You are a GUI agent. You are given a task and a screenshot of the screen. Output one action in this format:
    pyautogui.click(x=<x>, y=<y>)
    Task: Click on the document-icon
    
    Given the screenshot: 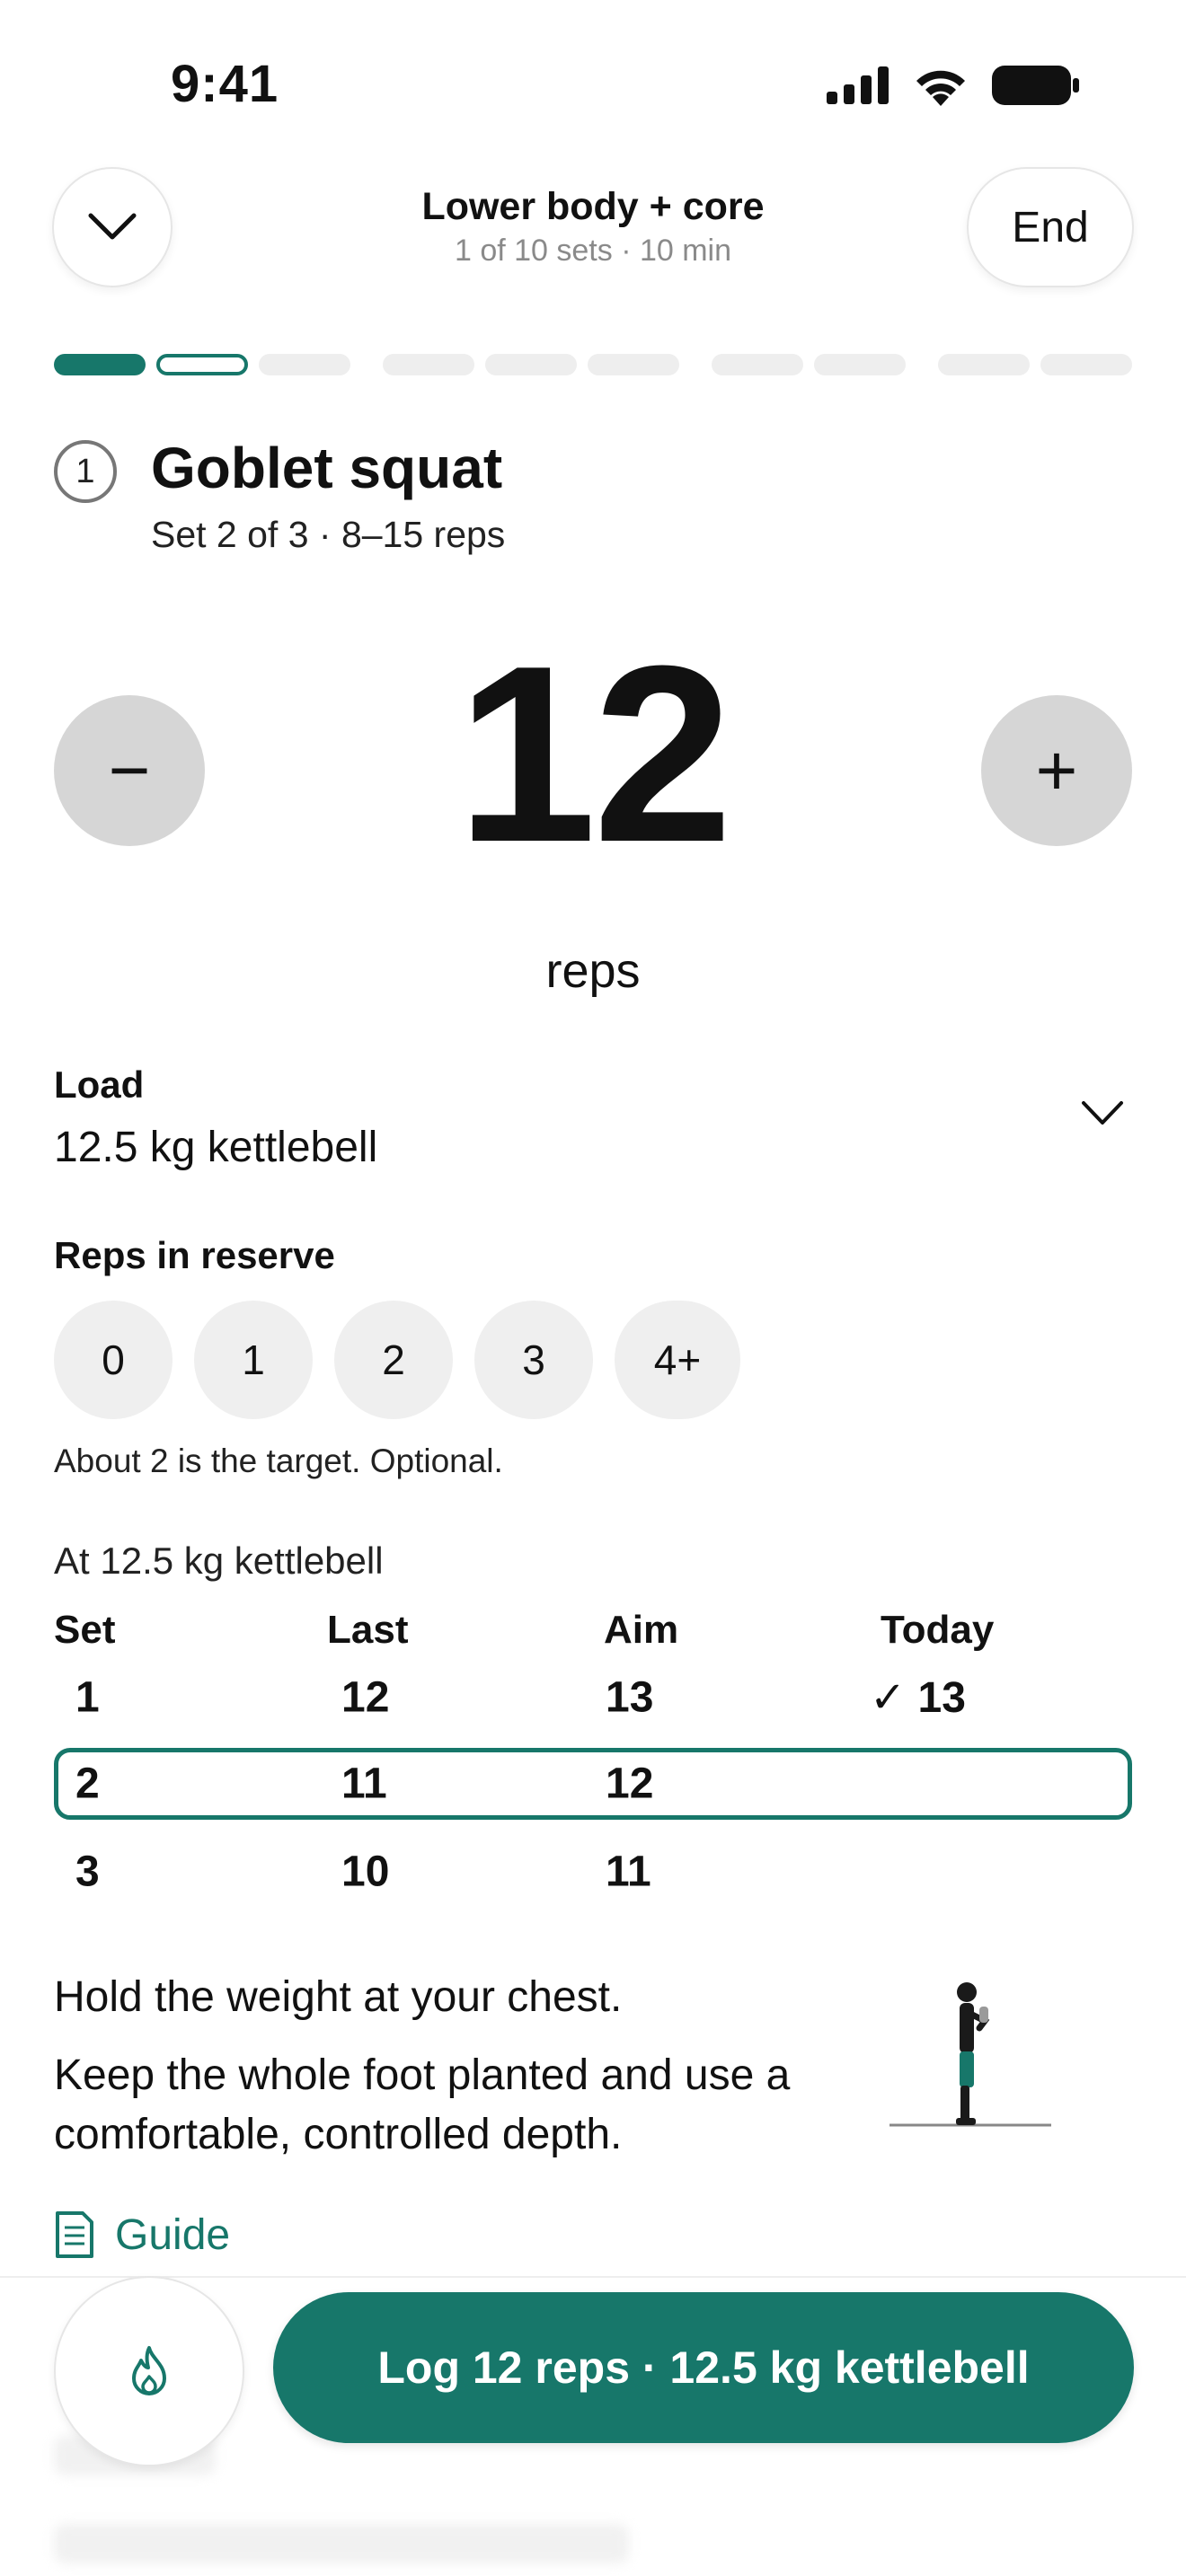 What is the action you would take?
    pyautogui.click(x=74, y=2234)
    